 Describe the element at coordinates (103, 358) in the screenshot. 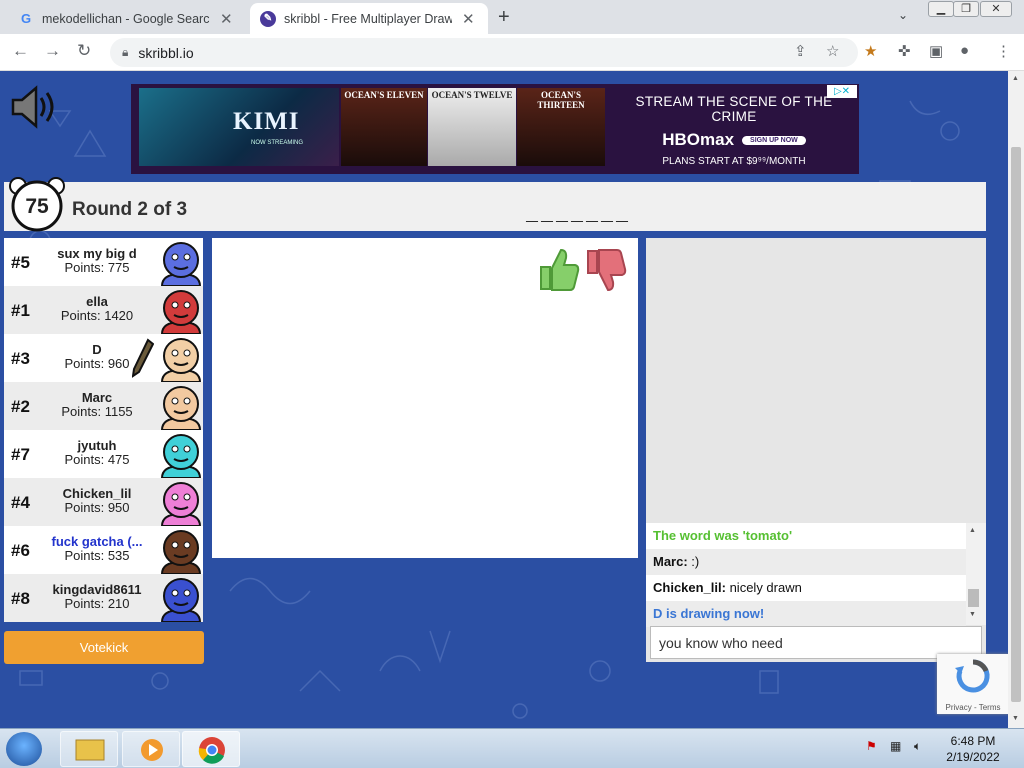

I see `player-row: #3 D Points: 960` at that location.